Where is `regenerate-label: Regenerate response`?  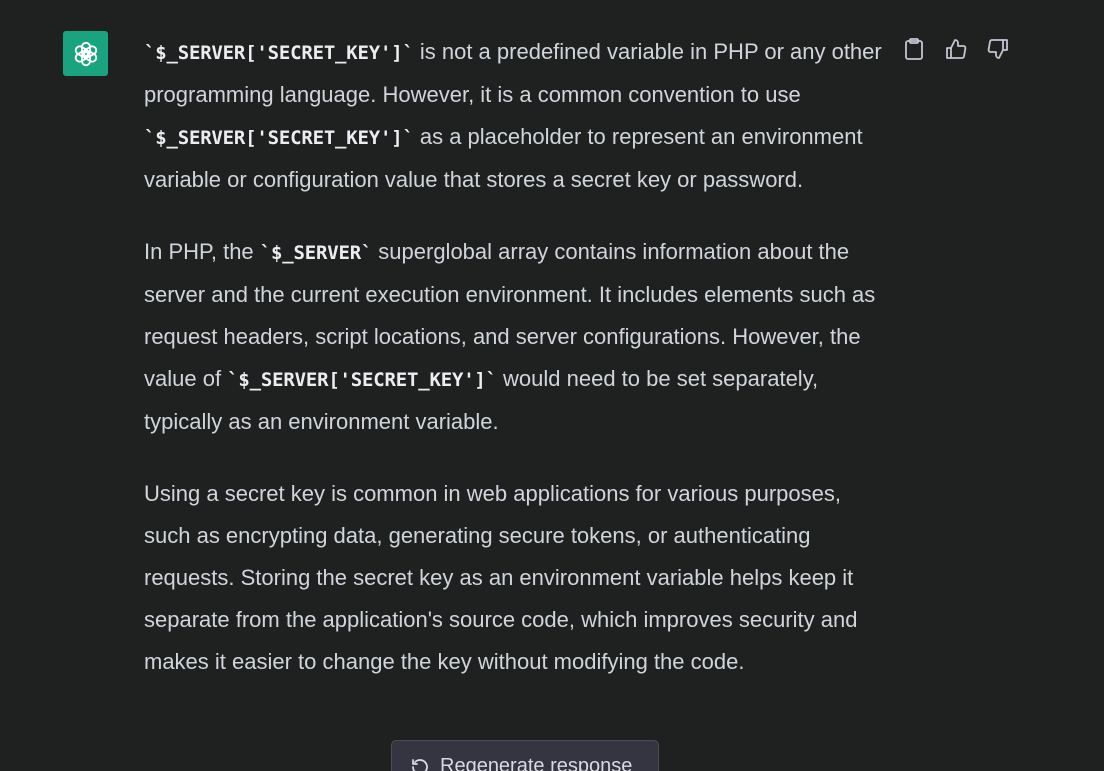 regenerate-label: Regenerate response is located at coordinates (536, 763).